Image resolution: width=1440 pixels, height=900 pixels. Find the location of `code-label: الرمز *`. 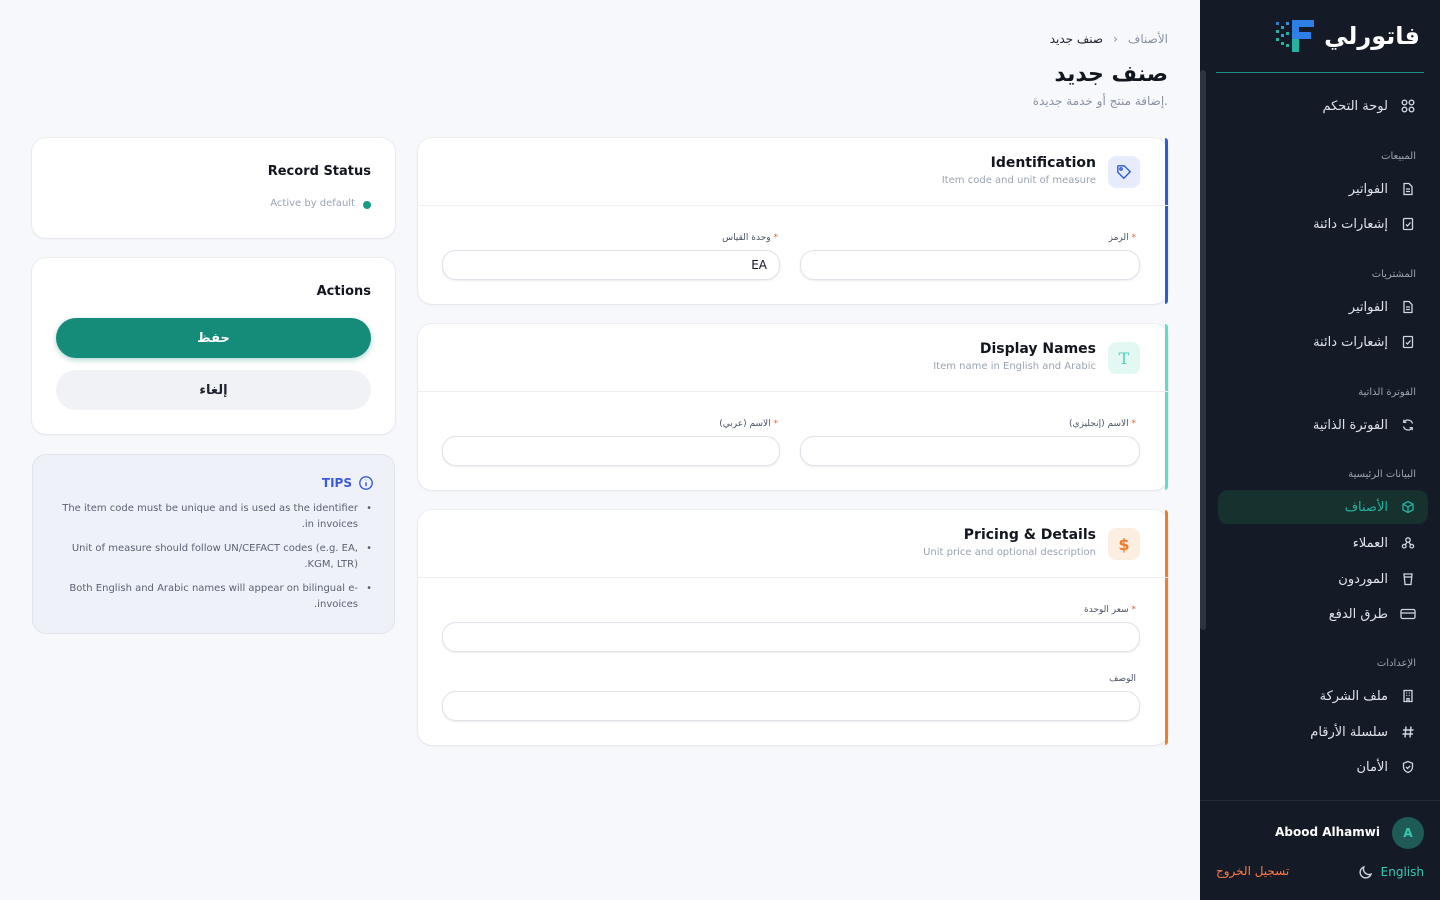

code-label: الرمز * is located at coordinates (1122, 238).